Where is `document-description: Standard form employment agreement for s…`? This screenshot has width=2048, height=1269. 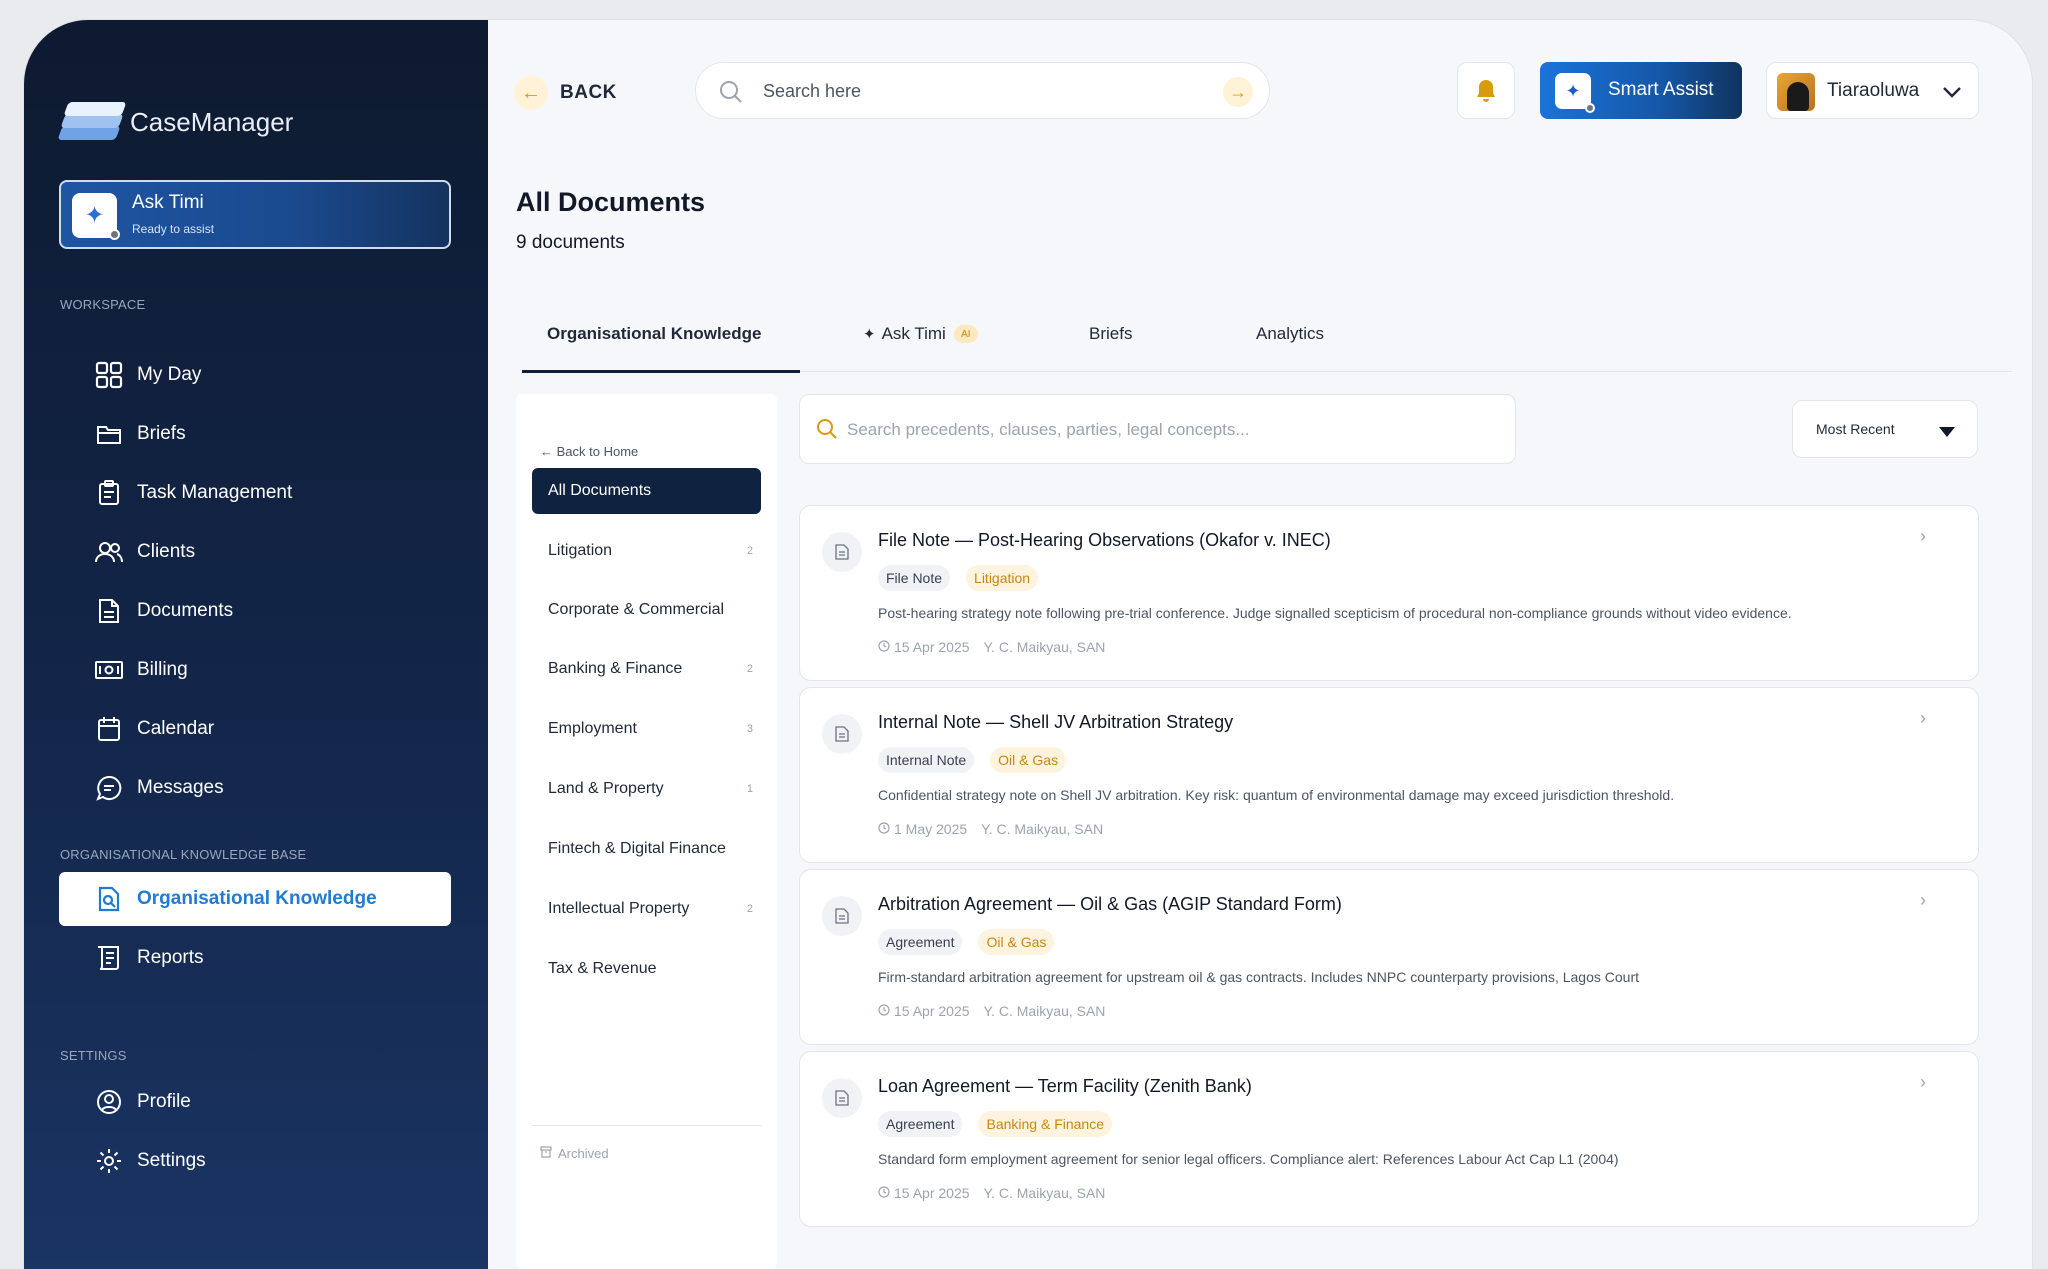 document-description: Standard form employment agreement for s… is located at coordinates (1248, 1159).